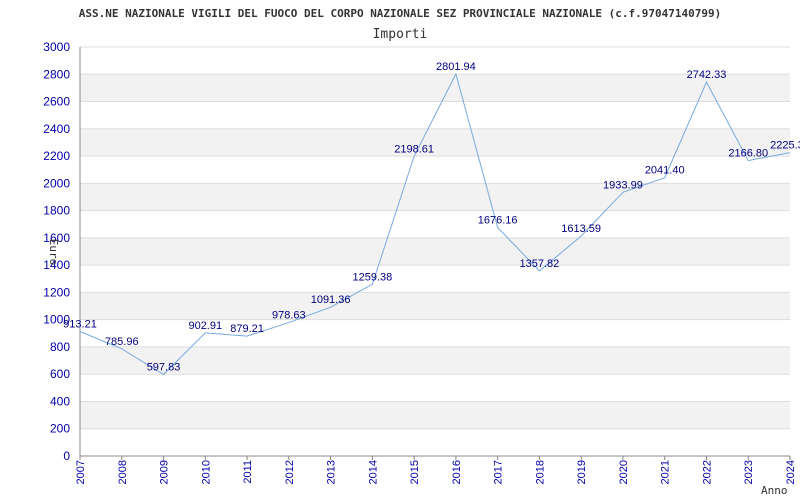 The width and height of the screenshot is (800, 500). What do you see at coordinates (56, 129) in the screenshot?
I see `y-tick-label: 2400` at bounding box center [56, 129].